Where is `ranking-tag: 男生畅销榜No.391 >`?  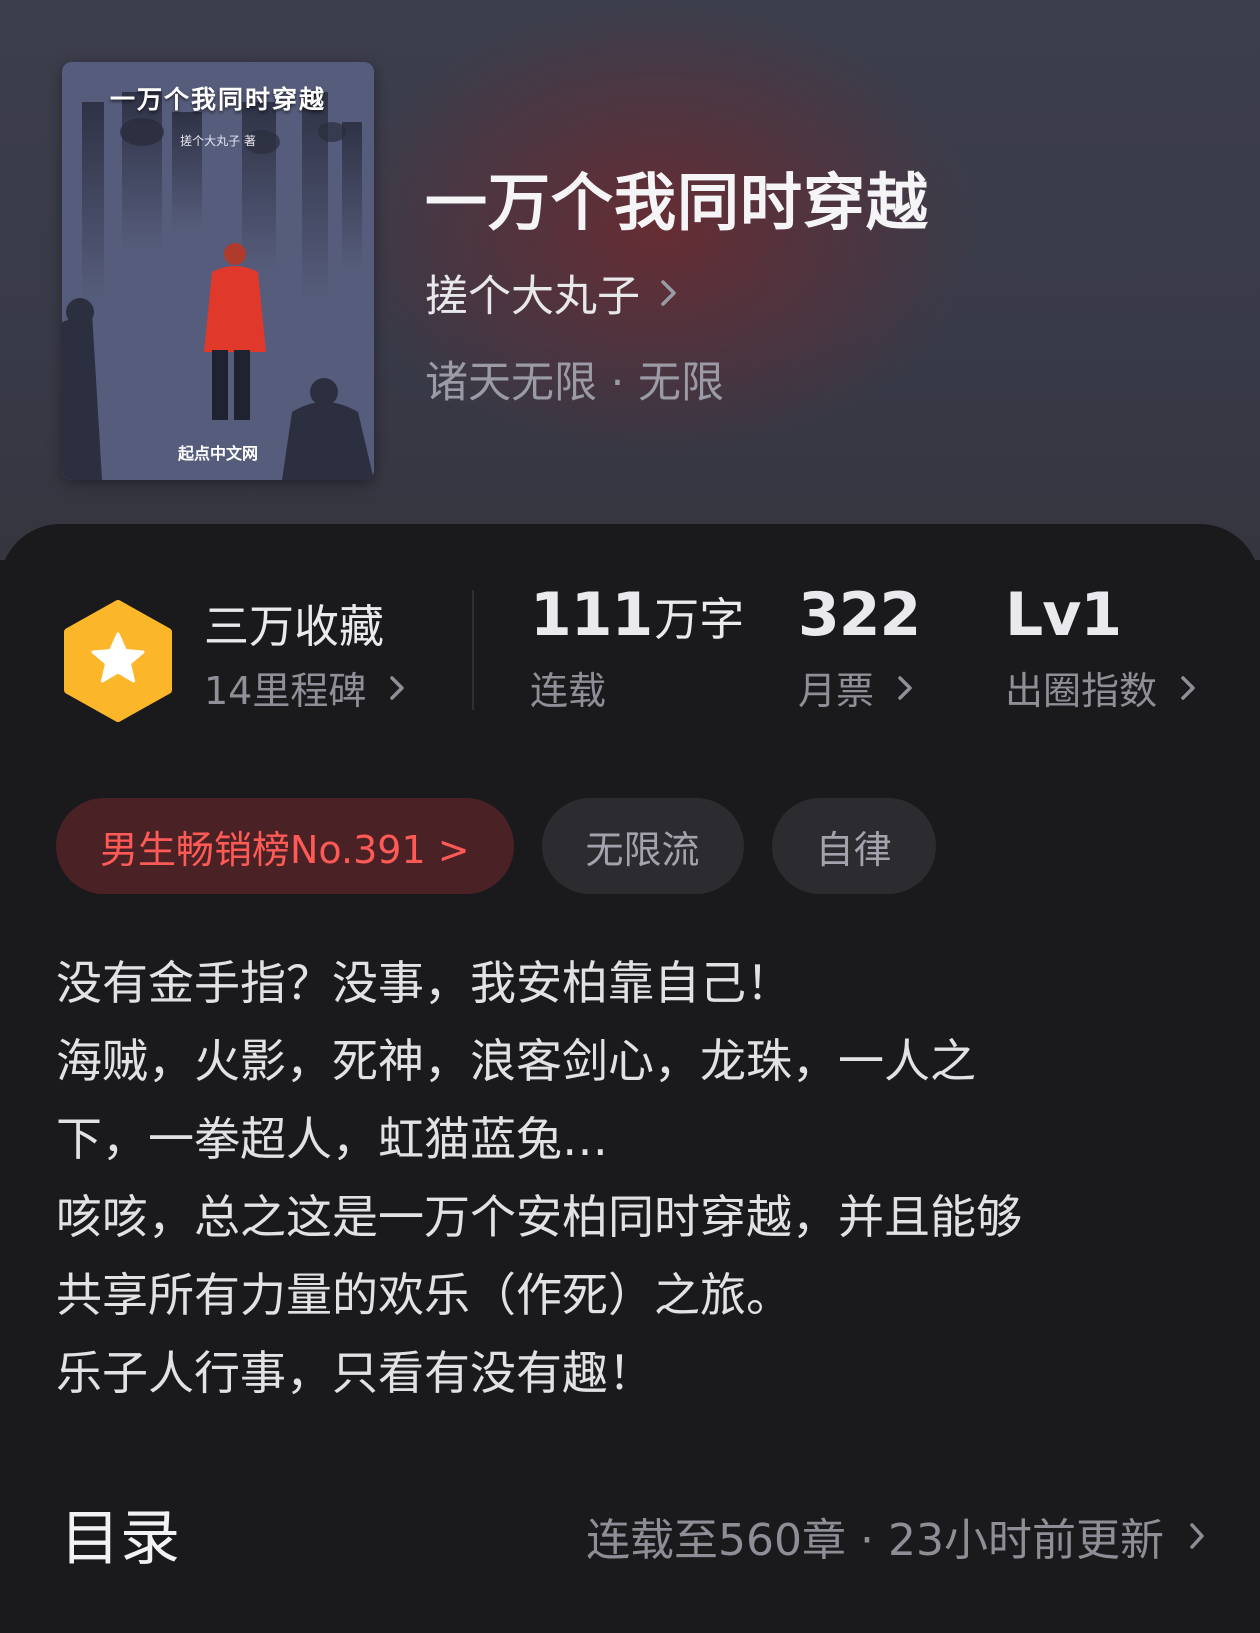 ranking-tag: 男生畅销榜No.391 > is located at coordinates (285, 846).